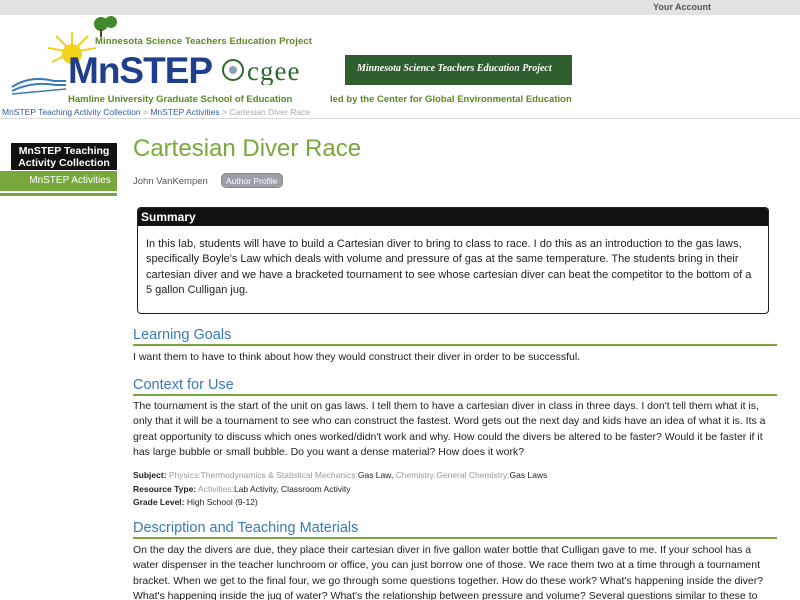 Image resolution: width=800 pixels, height=600 pixels. Describe the element at coordinates (529, 475) in the screenshot. I see `subject-value-gas-laws: Gas Laws` at that location.